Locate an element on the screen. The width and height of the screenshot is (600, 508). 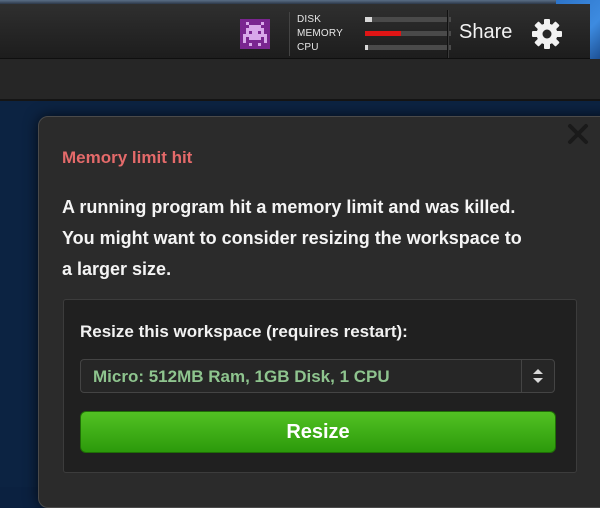
close-icon is located at coordinates (578, 134).